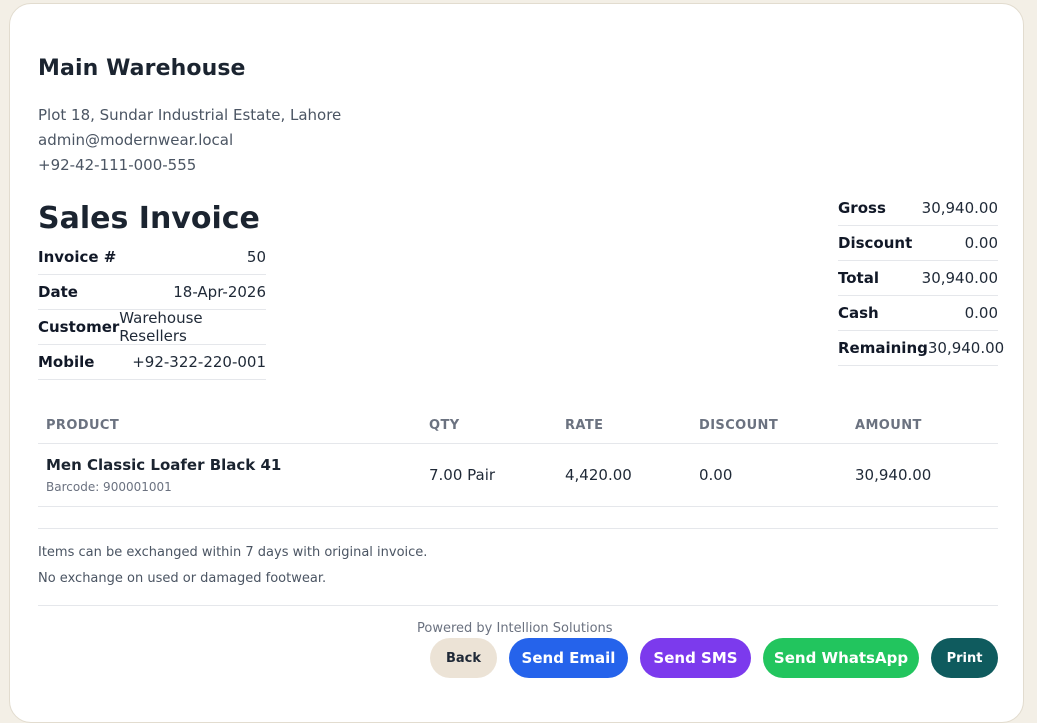  I want to click on warehouse-phone: +92-42-111-000-555, so click(117, 165).